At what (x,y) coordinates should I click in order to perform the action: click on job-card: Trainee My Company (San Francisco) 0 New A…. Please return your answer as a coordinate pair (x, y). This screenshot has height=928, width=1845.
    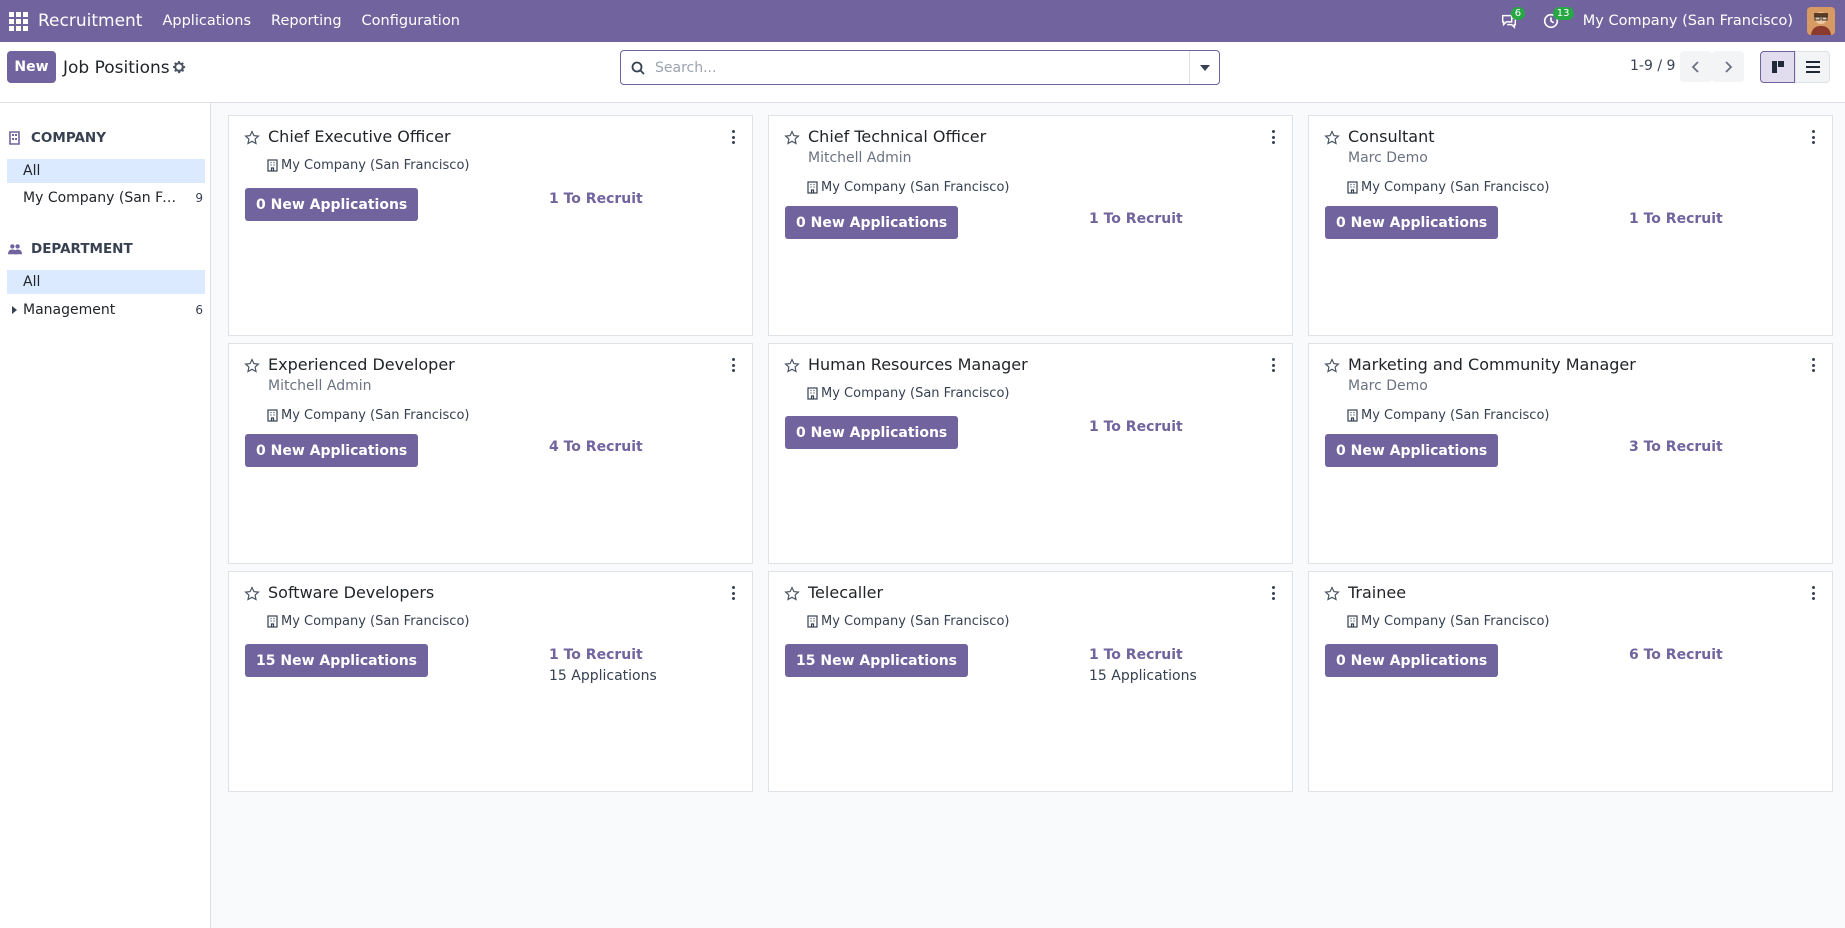
    Looking at the image, I should click on (1570, 681).